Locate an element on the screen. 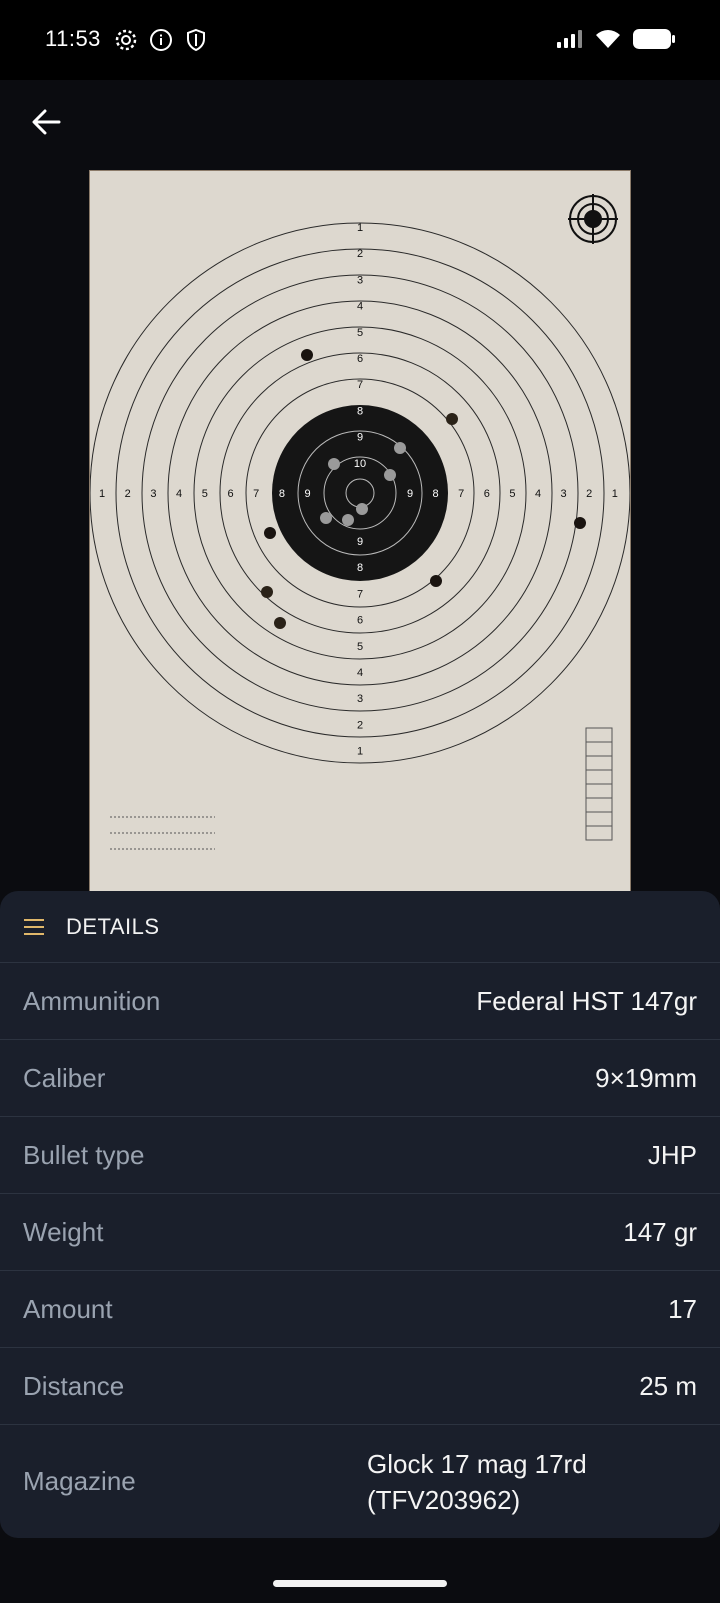  shield-icon is located at coordinates (196, 40).